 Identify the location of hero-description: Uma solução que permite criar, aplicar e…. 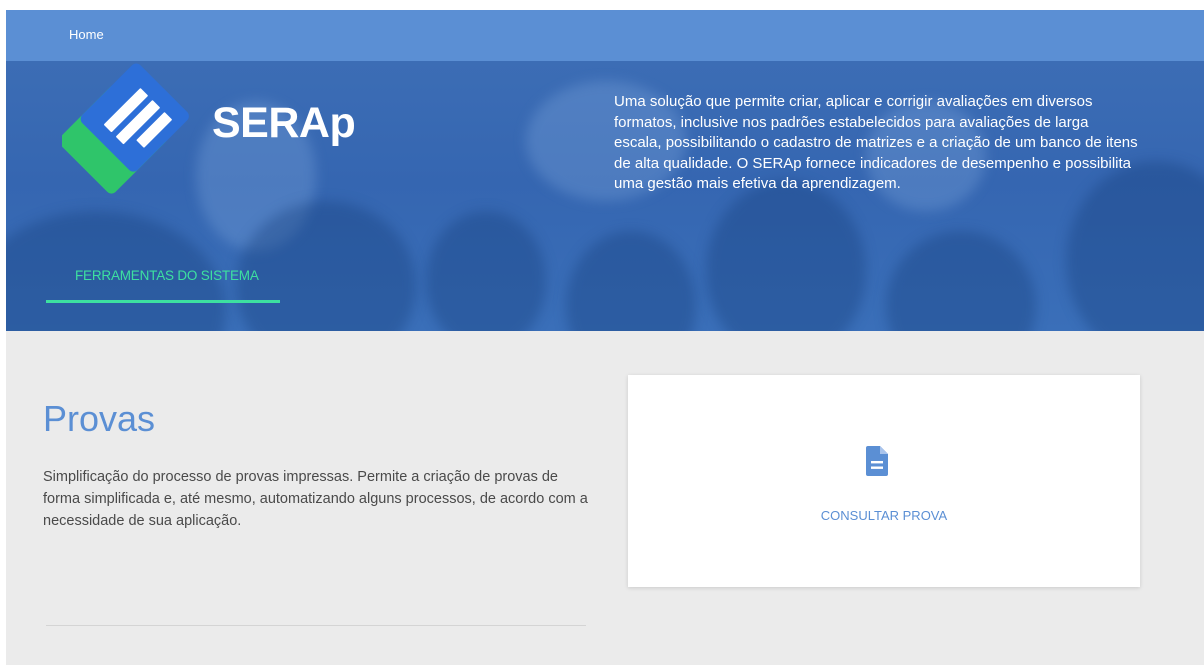
(876, 142).